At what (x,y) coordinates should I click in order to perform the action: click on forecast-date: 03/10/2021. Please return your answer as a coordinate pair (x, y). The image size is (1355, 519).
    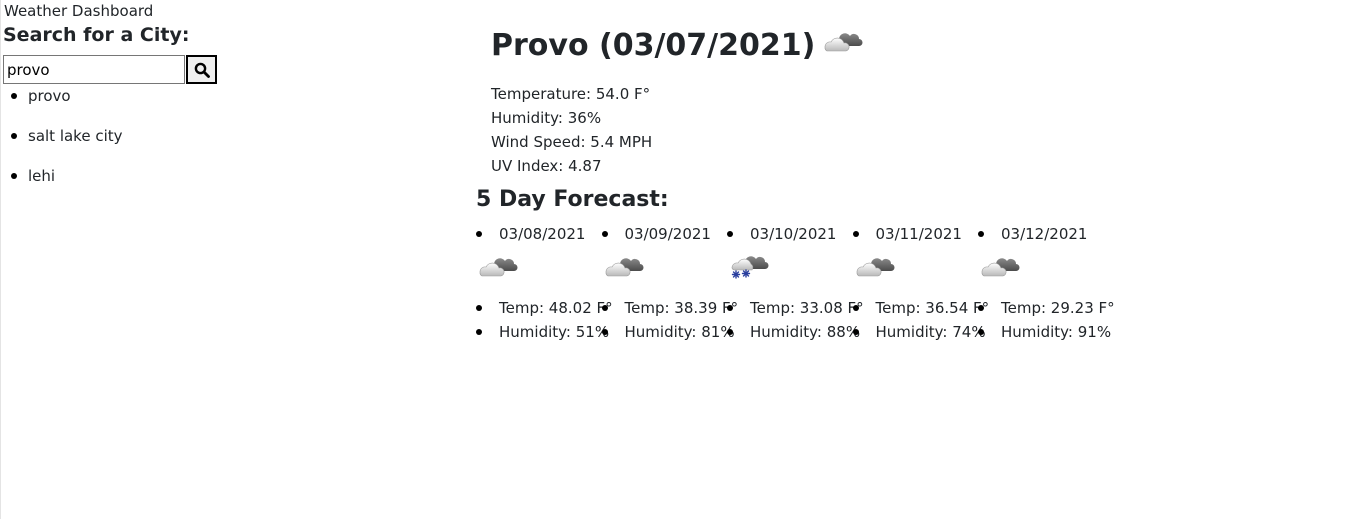
    Looking at the image, I should click on (793, 234).